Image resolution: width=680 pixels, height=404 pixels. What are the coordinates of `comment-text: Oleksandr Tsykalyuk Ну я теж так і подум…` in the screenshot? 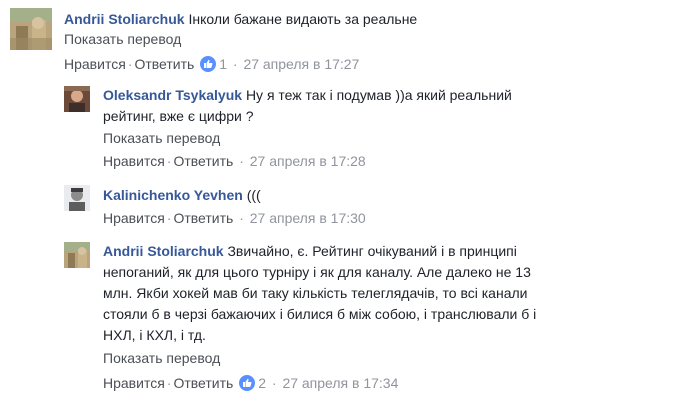 It's located at (343, 106).